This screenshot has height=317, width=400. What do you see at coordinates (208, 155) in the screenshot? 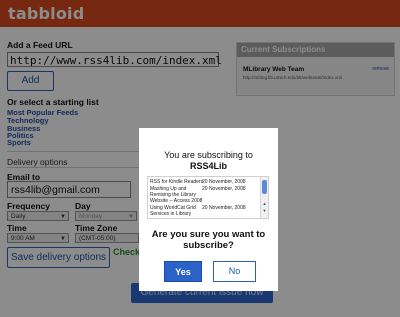
I see `dialog-title: You are subscribing to` at bounding box center [208, 155].